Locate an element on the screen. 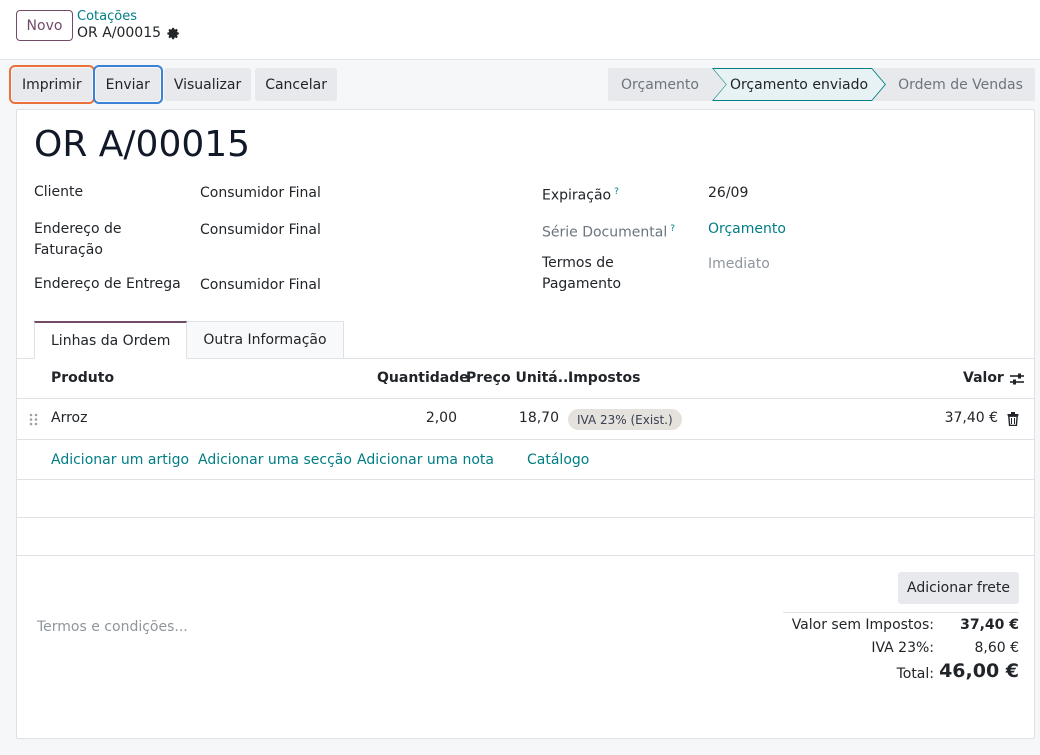 The height and width of the screenshot is (755, 1040). cell-amount: 37,40 € is located at coordinates (971, 418).